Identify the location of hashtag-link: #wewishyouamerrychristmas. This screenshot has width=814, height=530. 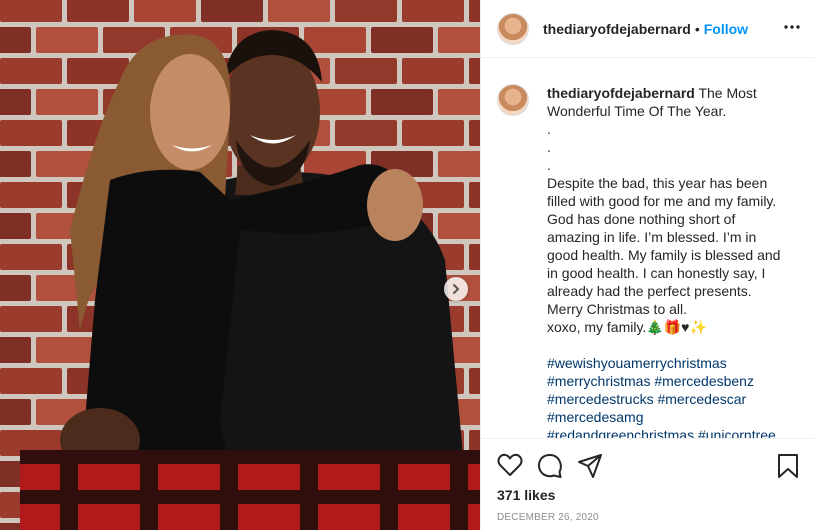
(637, 363).